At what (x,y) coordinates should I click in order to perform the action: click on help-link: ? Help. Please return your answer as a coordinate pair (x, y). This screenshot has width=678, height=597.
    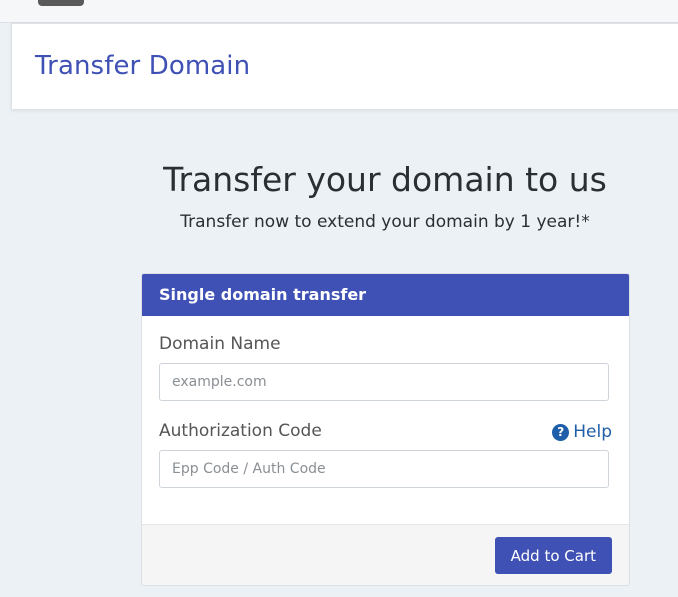
    Looking at the image, I should click on (582, 432).